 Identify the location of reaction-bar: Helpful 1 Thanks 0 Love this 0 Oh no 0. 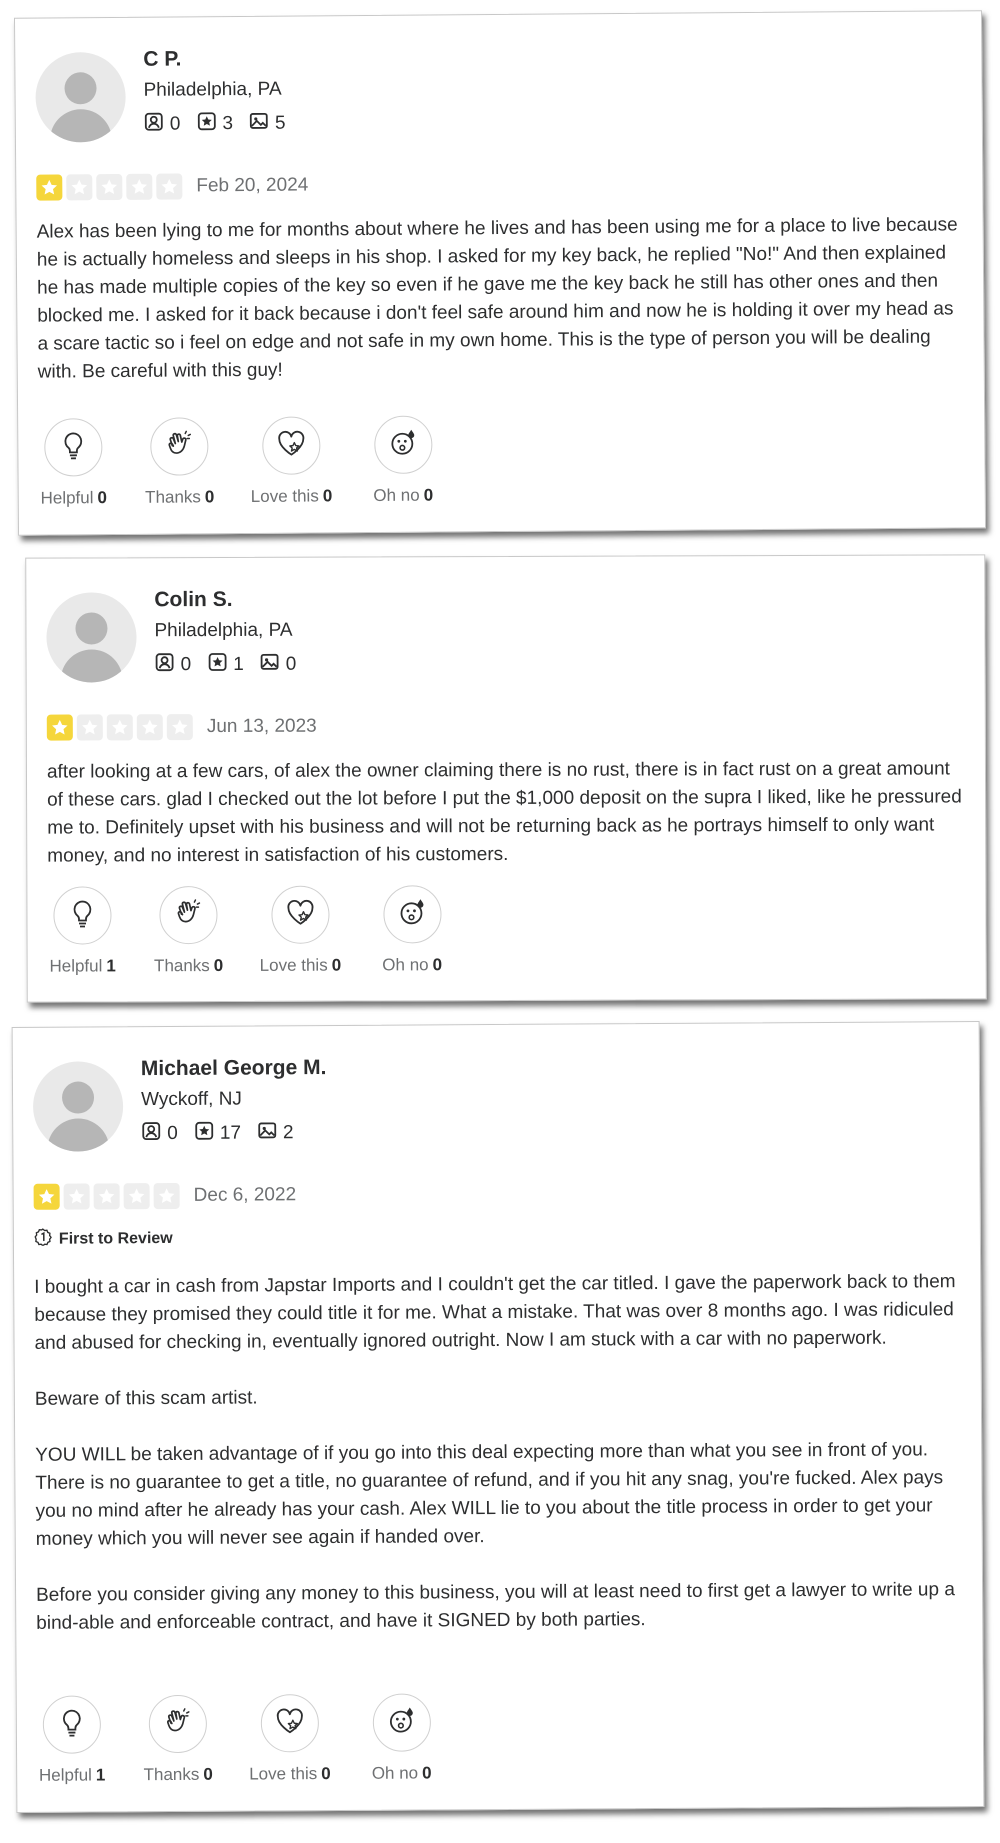
(247, 930).